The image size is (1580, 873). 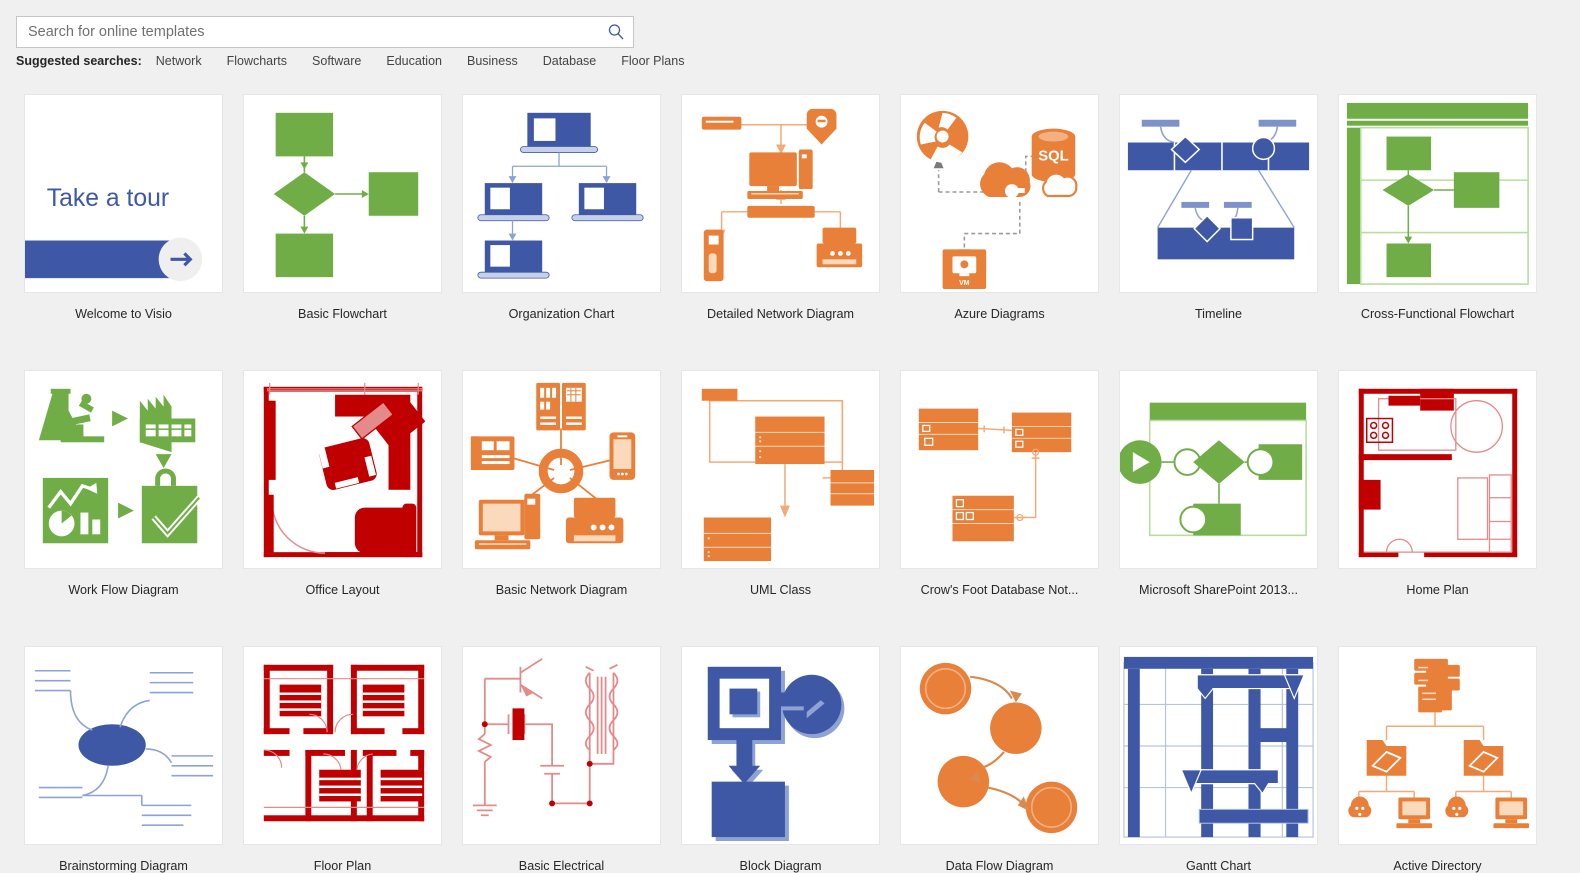 I want to click on template-card-detailed-network-diagram: Detailed Network Diagram, so click(x=780, y=207).